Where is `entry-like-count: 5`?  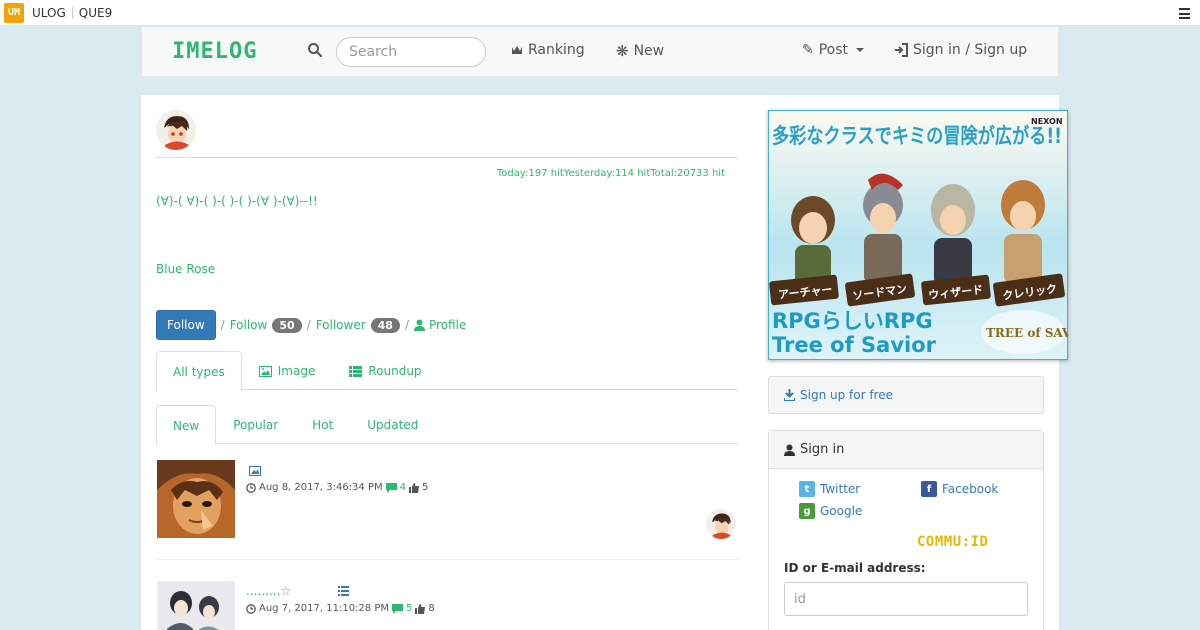 entry-like-count: 5 is located at coordinates (425, 487).